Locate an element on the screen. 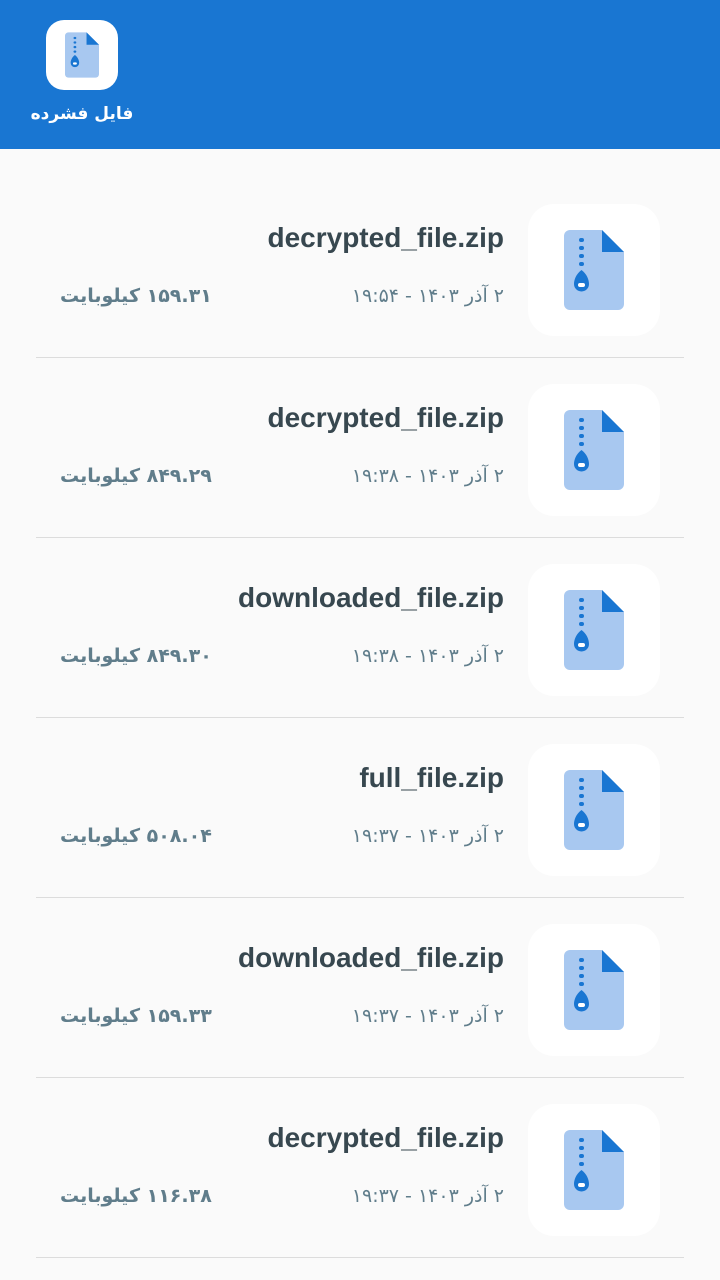 The image size is (720, 1280). file-size: ۱۵۹.۳۱ کیلوبایت is located at coordinates (136, 296).